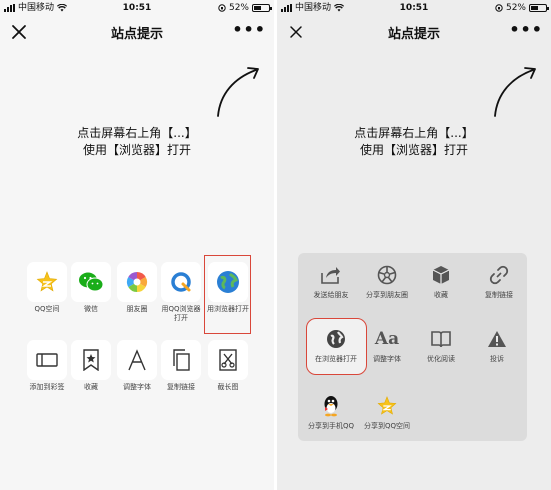 This screenshot has height=490, width=551. I want to click on menu-label: 发送给朋友, so click(331, 295).